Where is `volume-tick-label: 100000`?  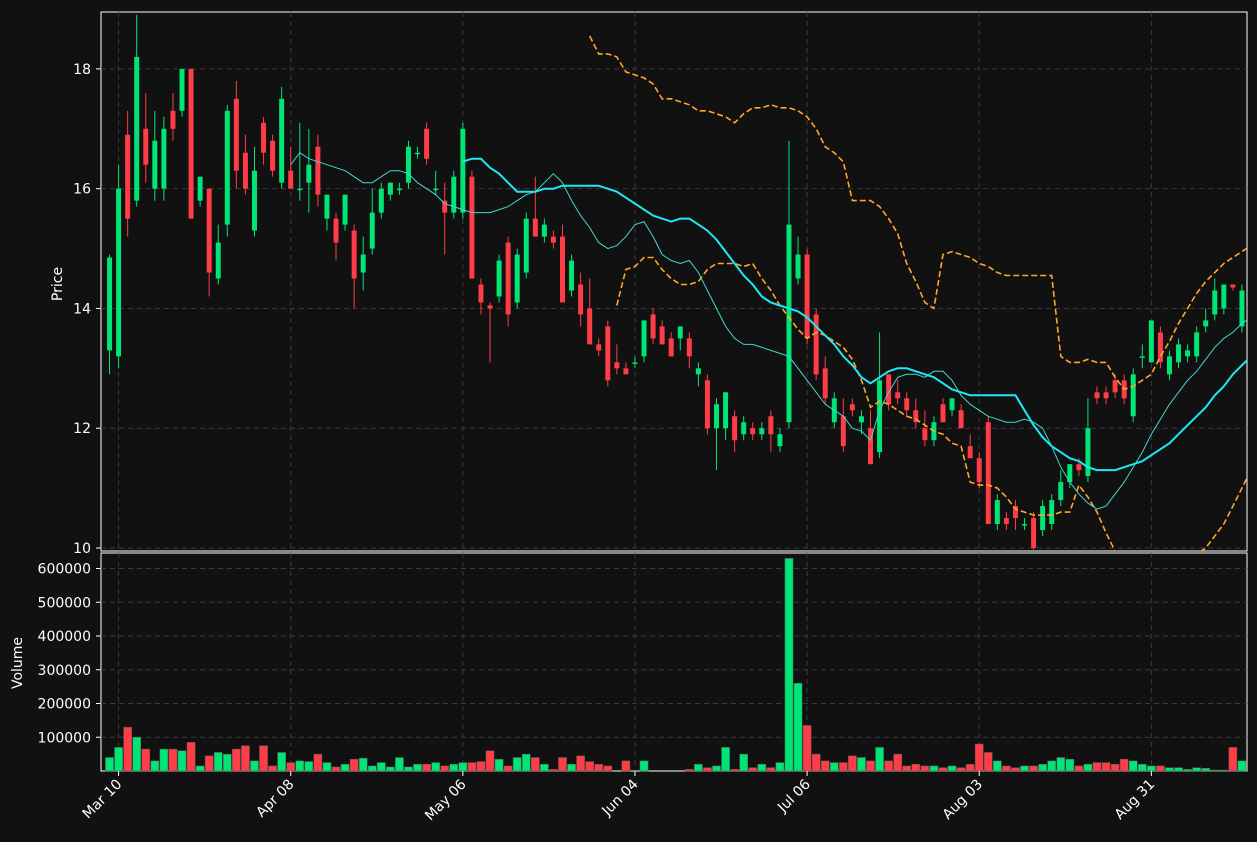 volume-tick-label: 100000 is located at coordinates (64, 738).